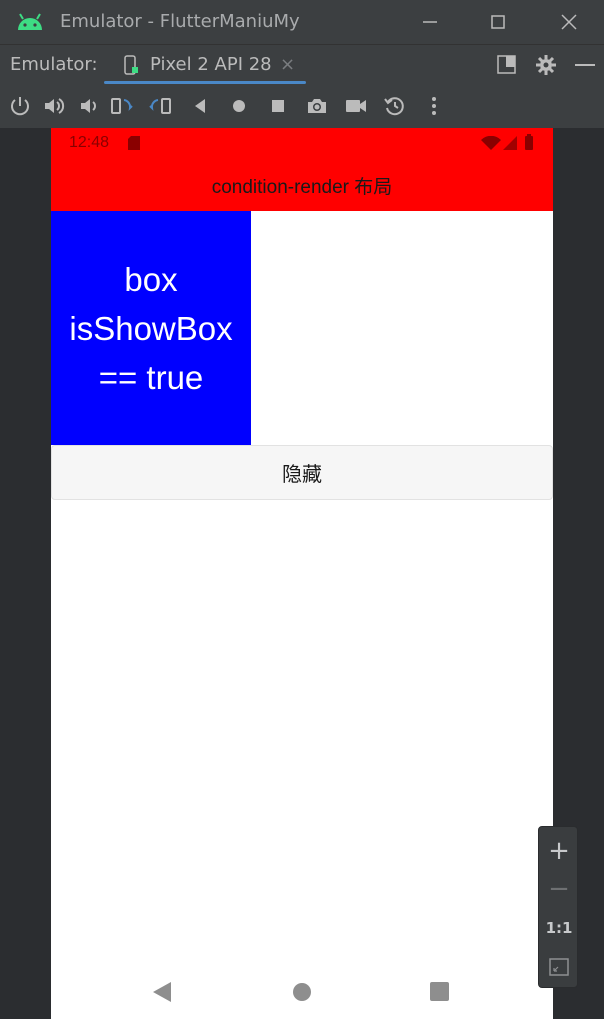  Describe the element at coordinates (211, 64) in the screenshot. I see `device-tab-label: Pixel 2 API 28` at that location.